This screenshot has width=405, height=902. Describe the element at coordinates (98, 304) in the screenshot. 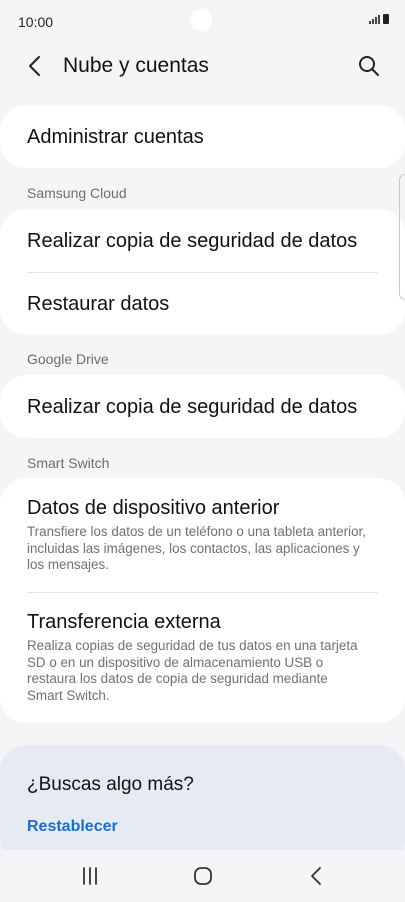

I see `samsung-cloud-restore-label: Restaurar datos` at that location.